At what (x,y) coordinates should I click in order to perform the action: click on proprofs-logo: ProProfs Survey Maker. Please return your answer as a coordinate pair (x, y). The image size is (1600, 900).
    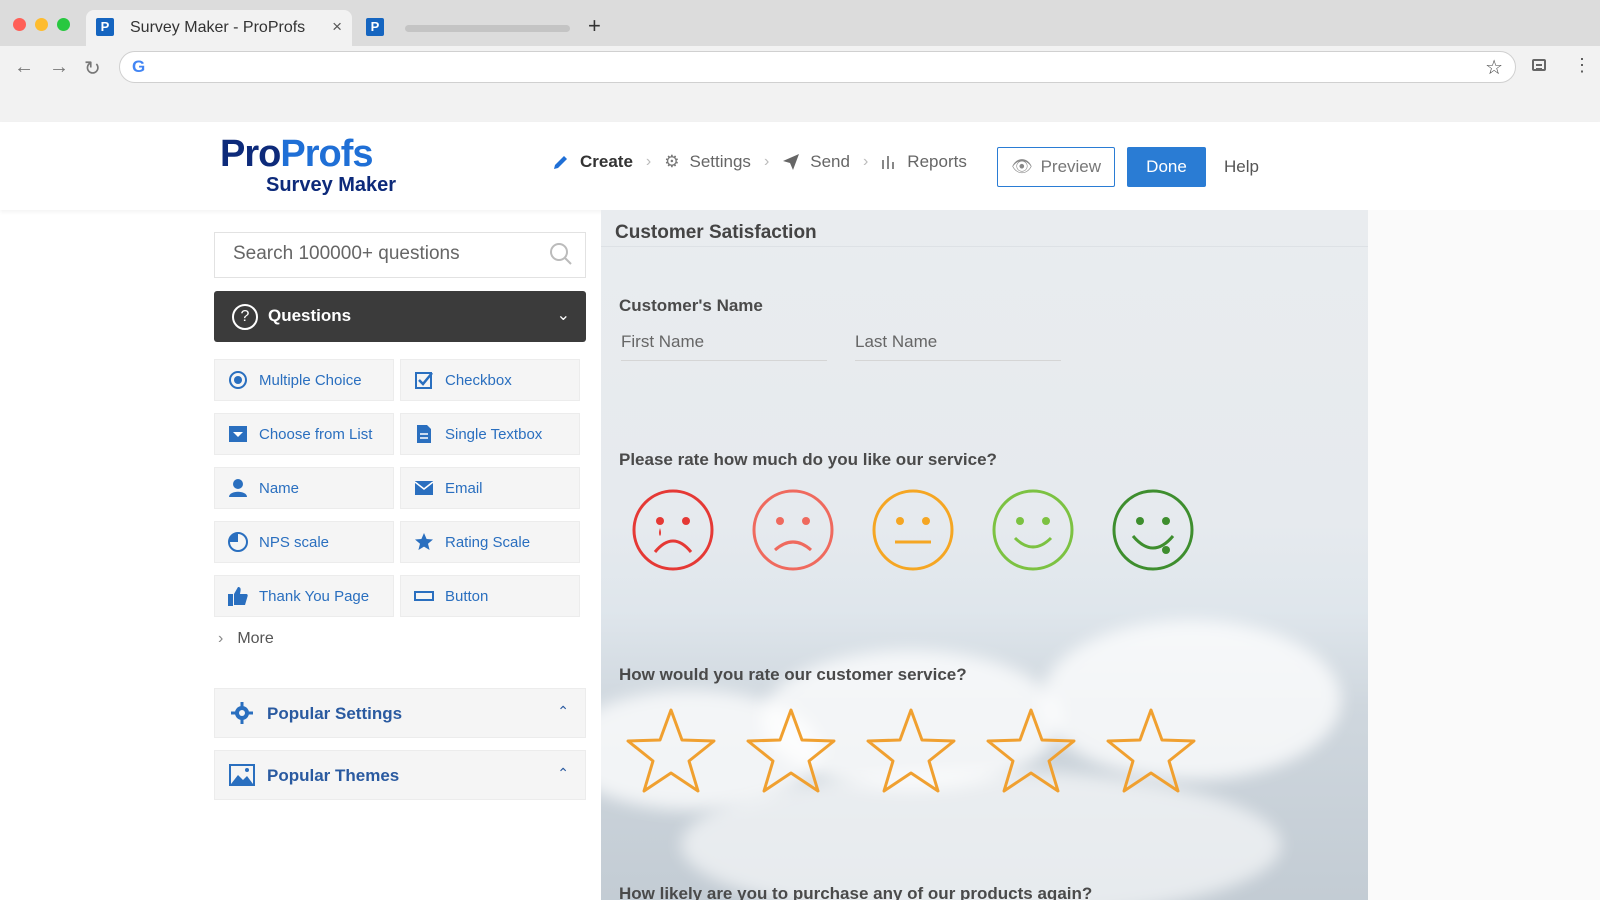
    Looking at the image, I should click on (308, 165).